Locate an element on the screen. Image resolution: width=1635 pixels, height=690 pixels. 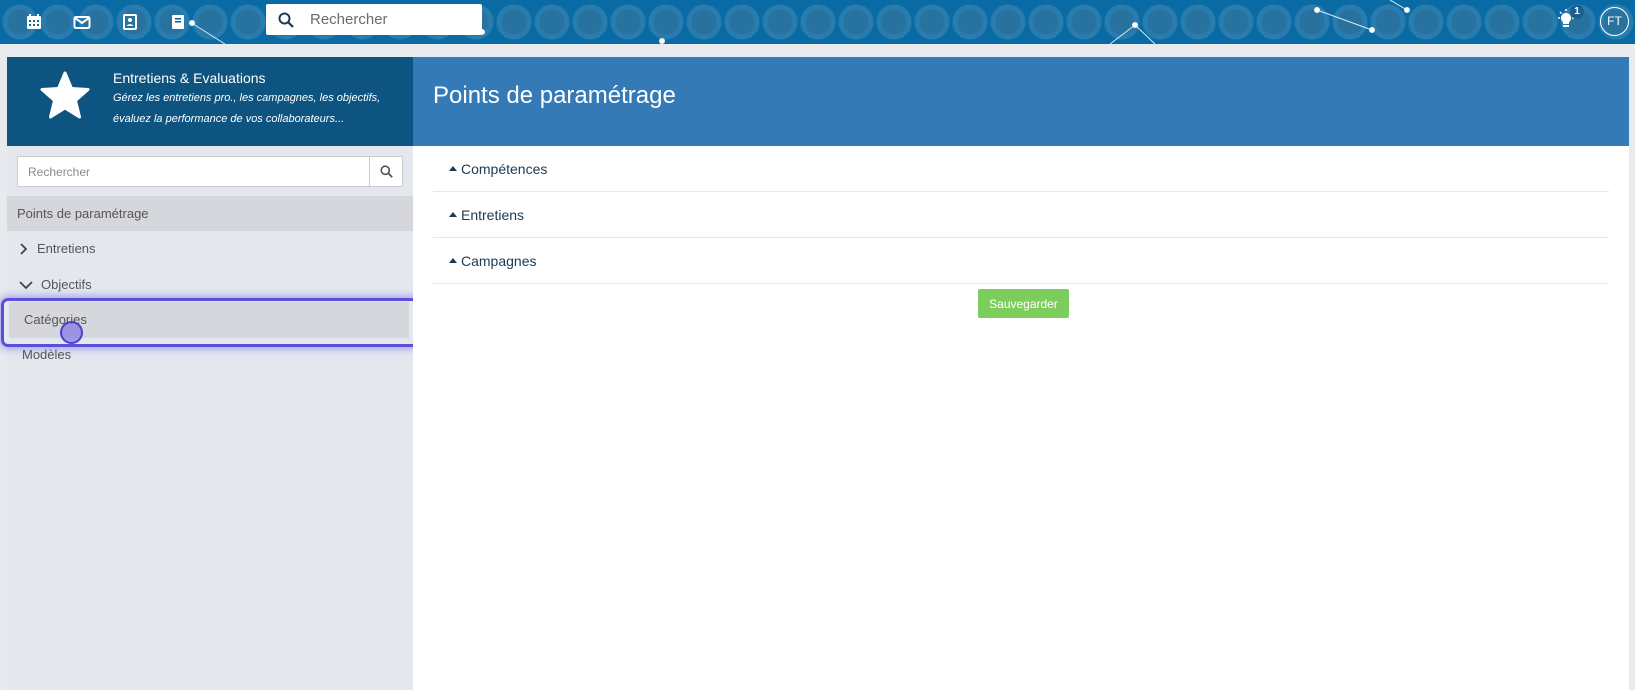
top-bar: 1 FT is located at coordinates (817, 22).